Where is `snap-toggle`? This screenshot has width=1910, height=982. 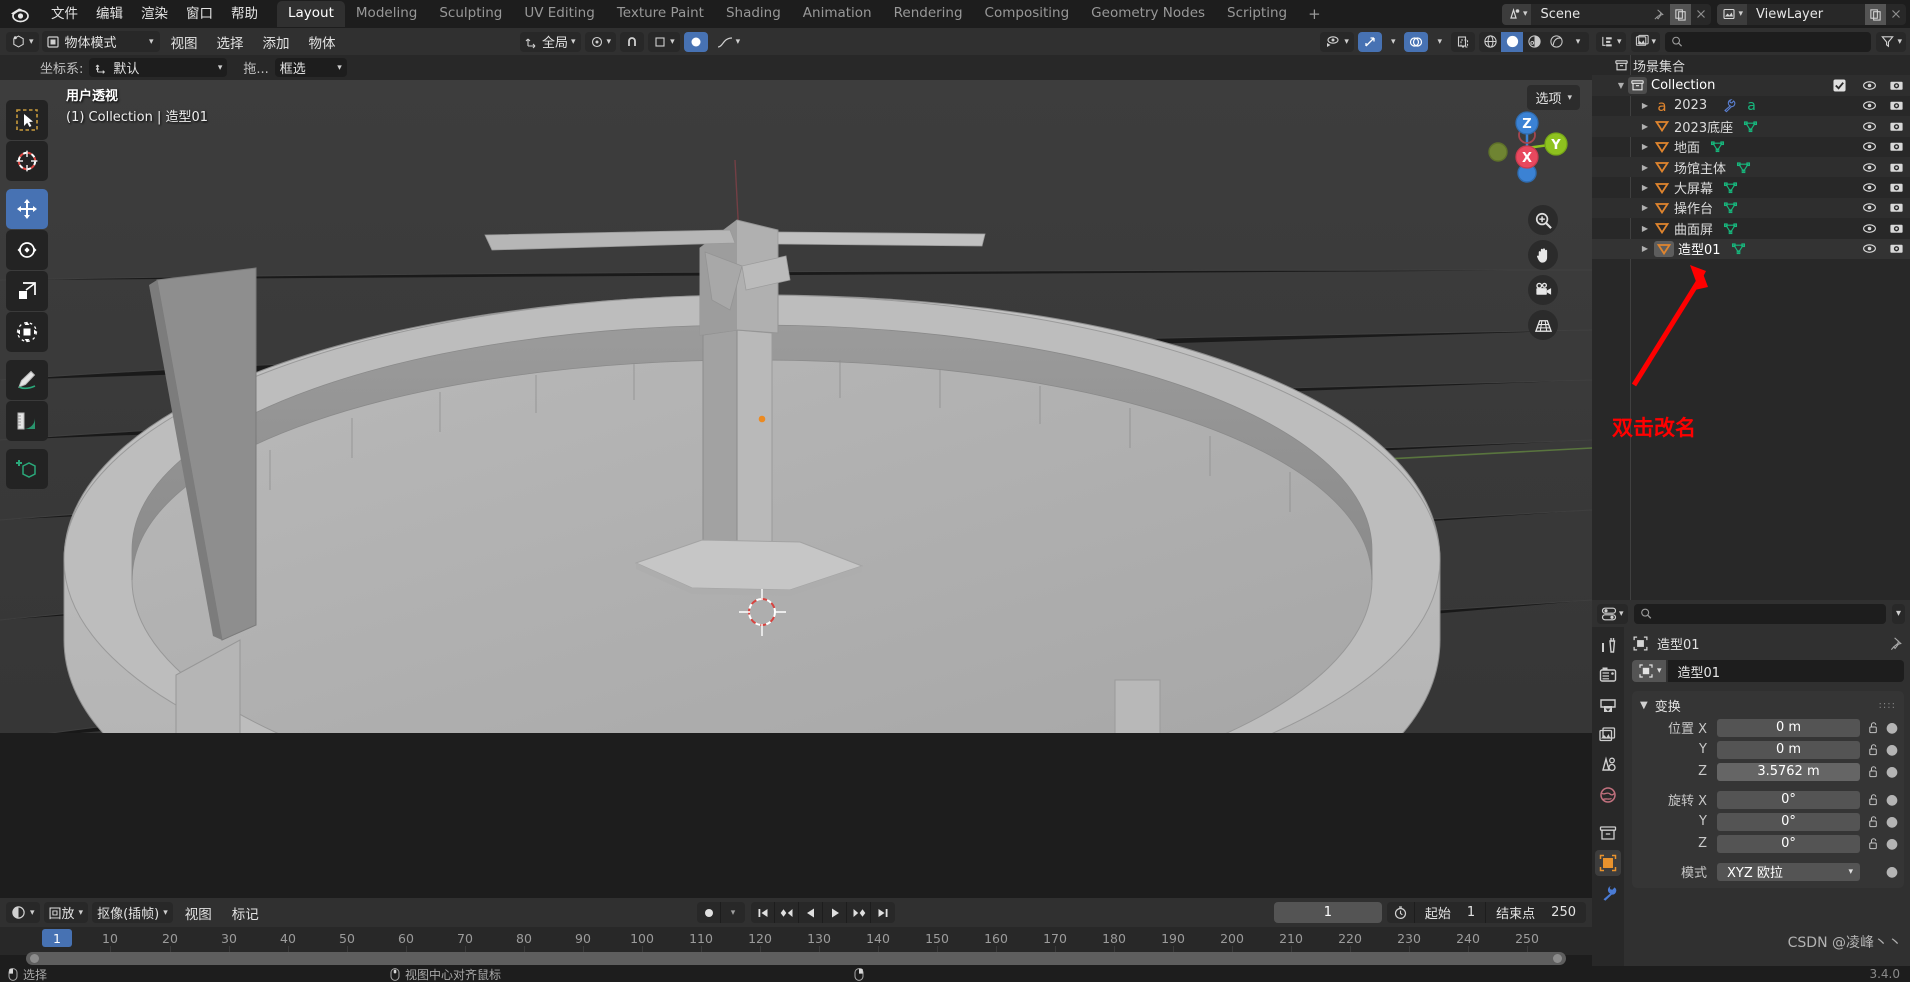
snap-toggle is located at coordinates (632, 41).